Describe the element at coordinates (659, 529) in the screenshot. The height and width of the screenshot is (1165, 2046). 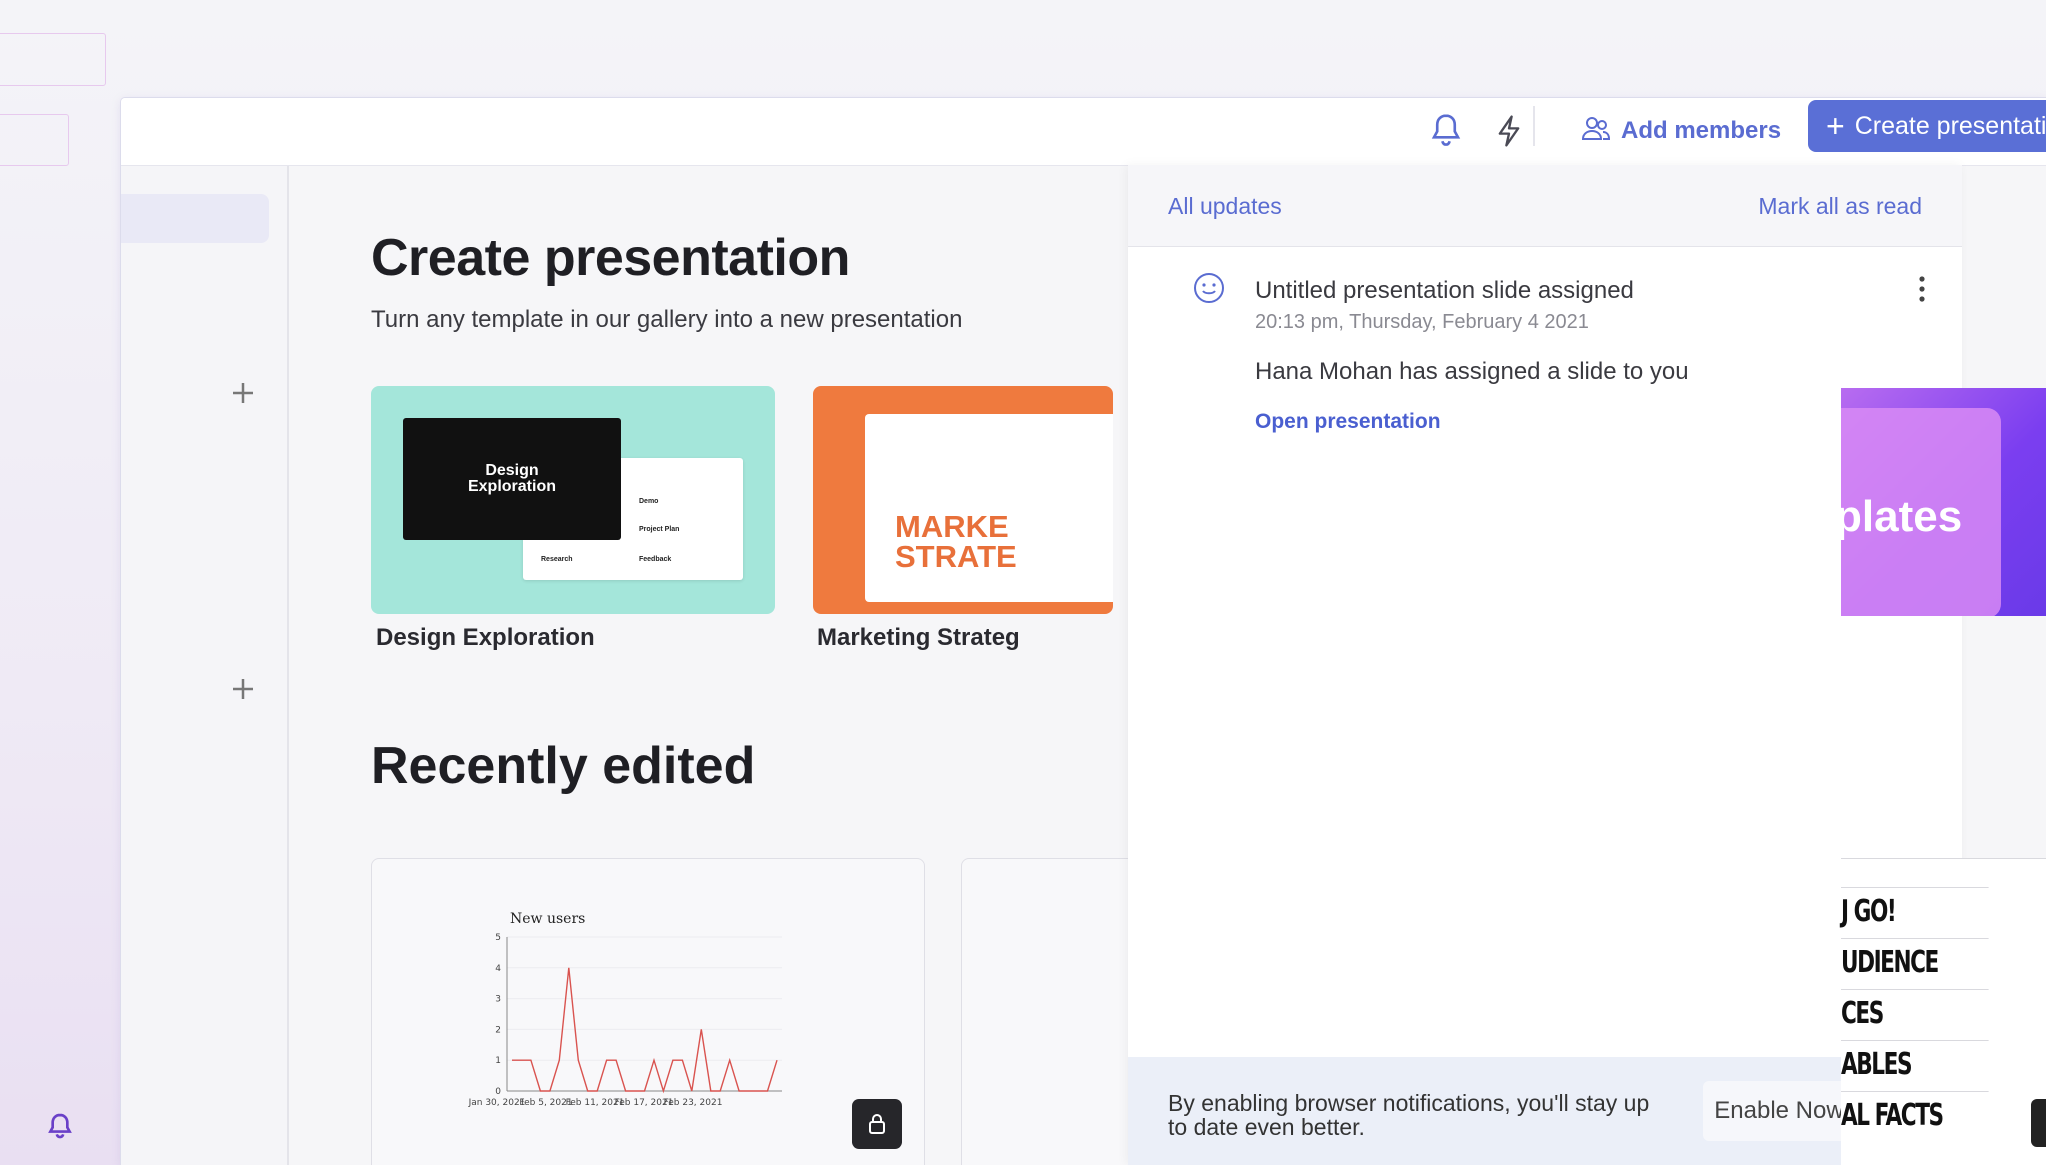
I see `thumb-item: Project Plan` at that location.